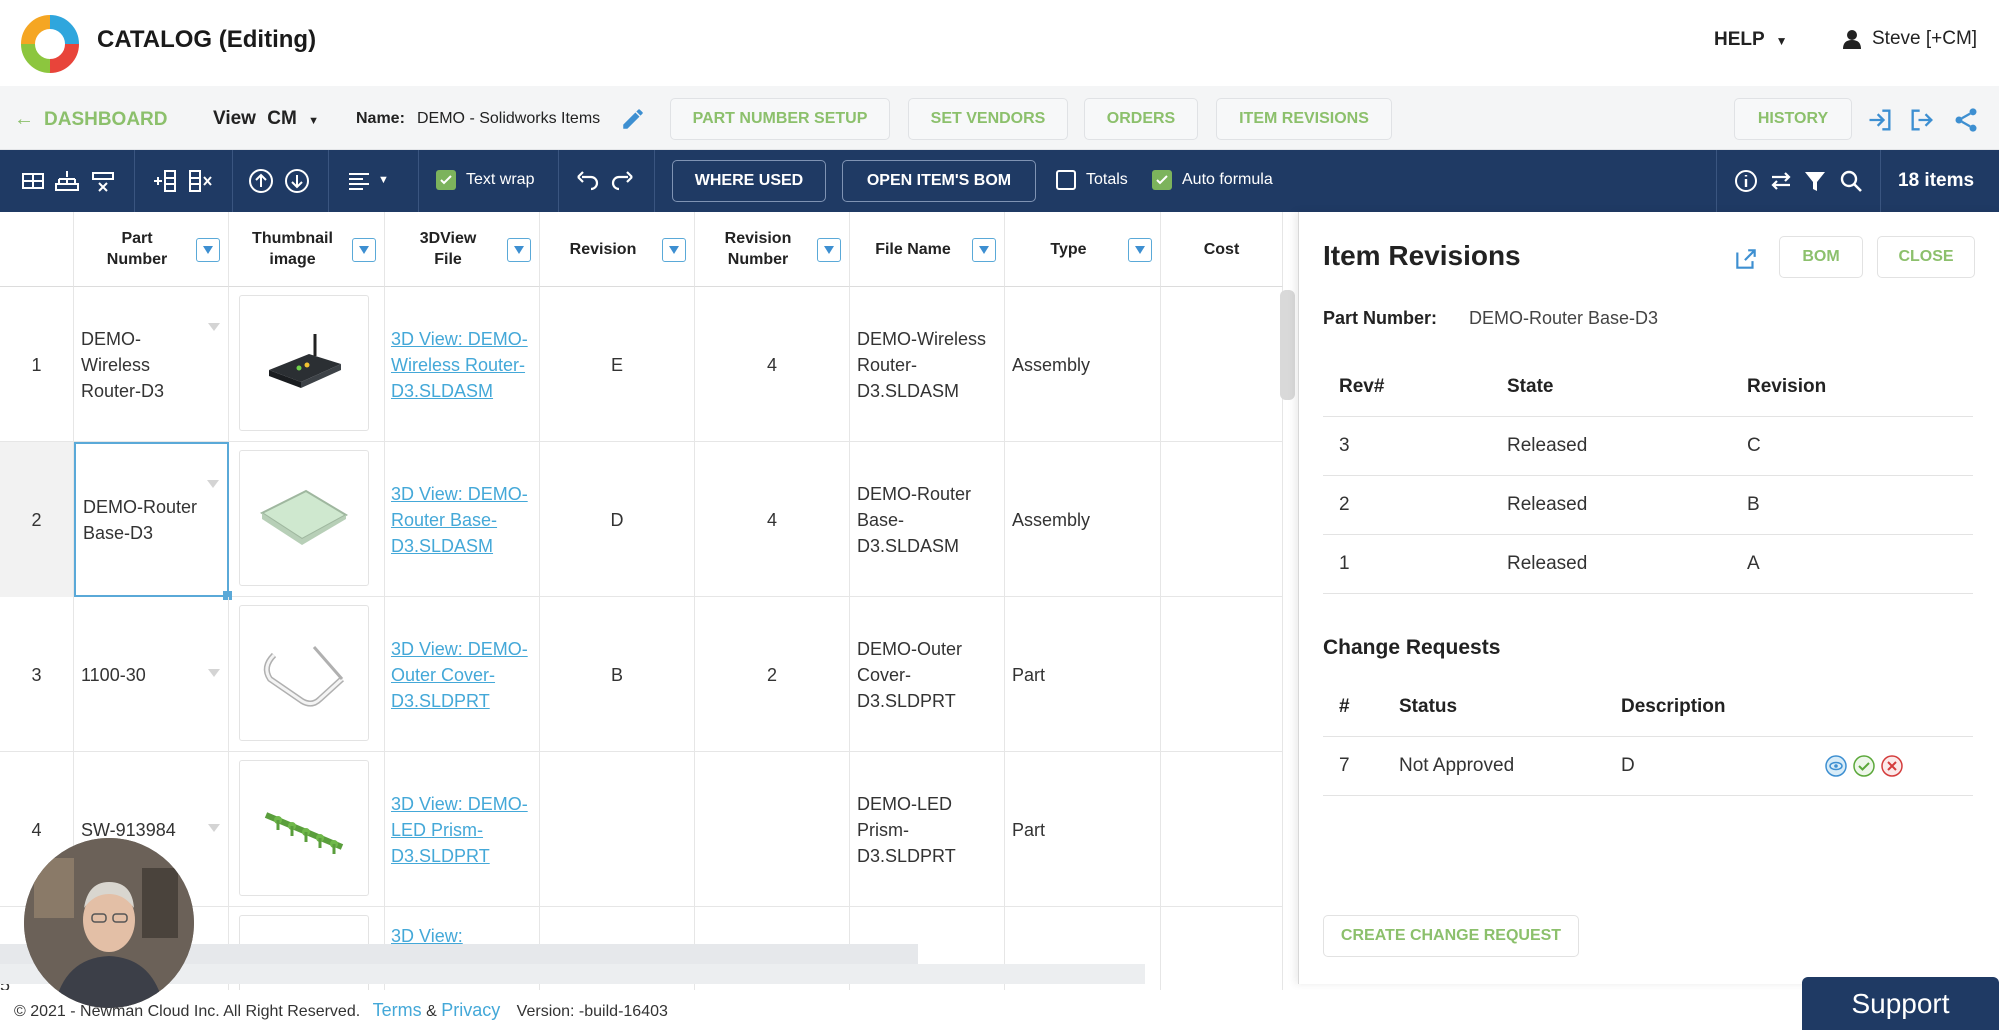  What do you see at coordinates (780, 119) in the screenshot?
I see `part-number-setup-button: PART NUMBER SETUP` at bounding box center [780, 119].